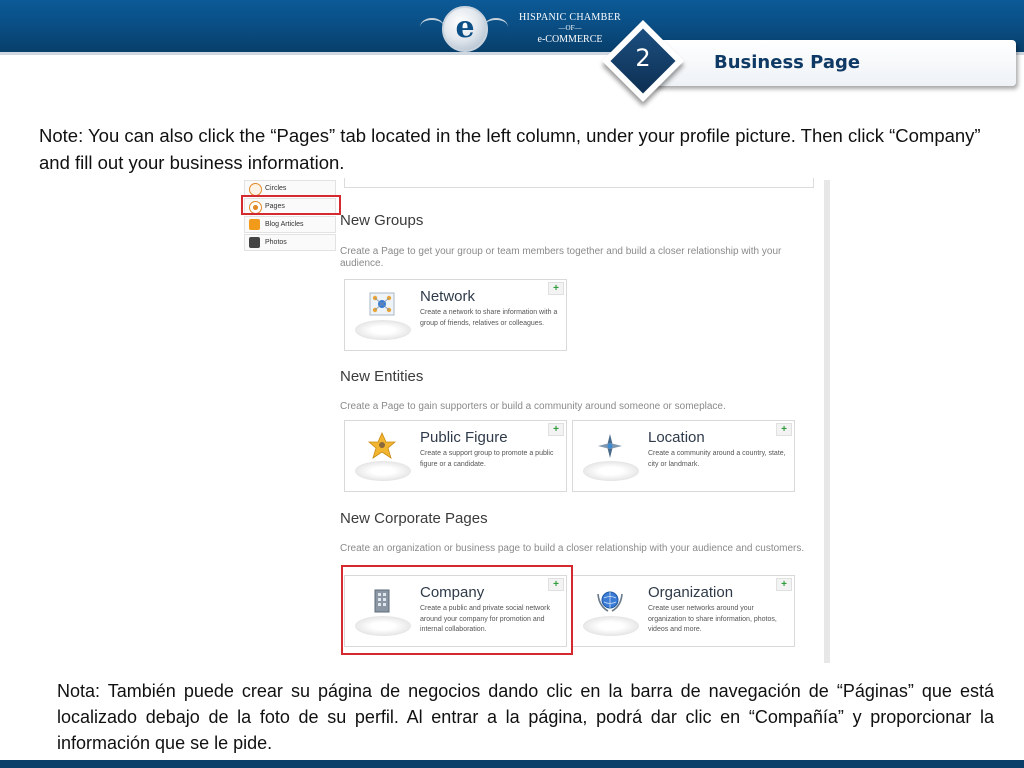 Image resolution: width=1024 pixels, height=768 pixels. Describe the element at coordinates (432, 27) in the screenshot. I see `laurel-left-icon` at that location.